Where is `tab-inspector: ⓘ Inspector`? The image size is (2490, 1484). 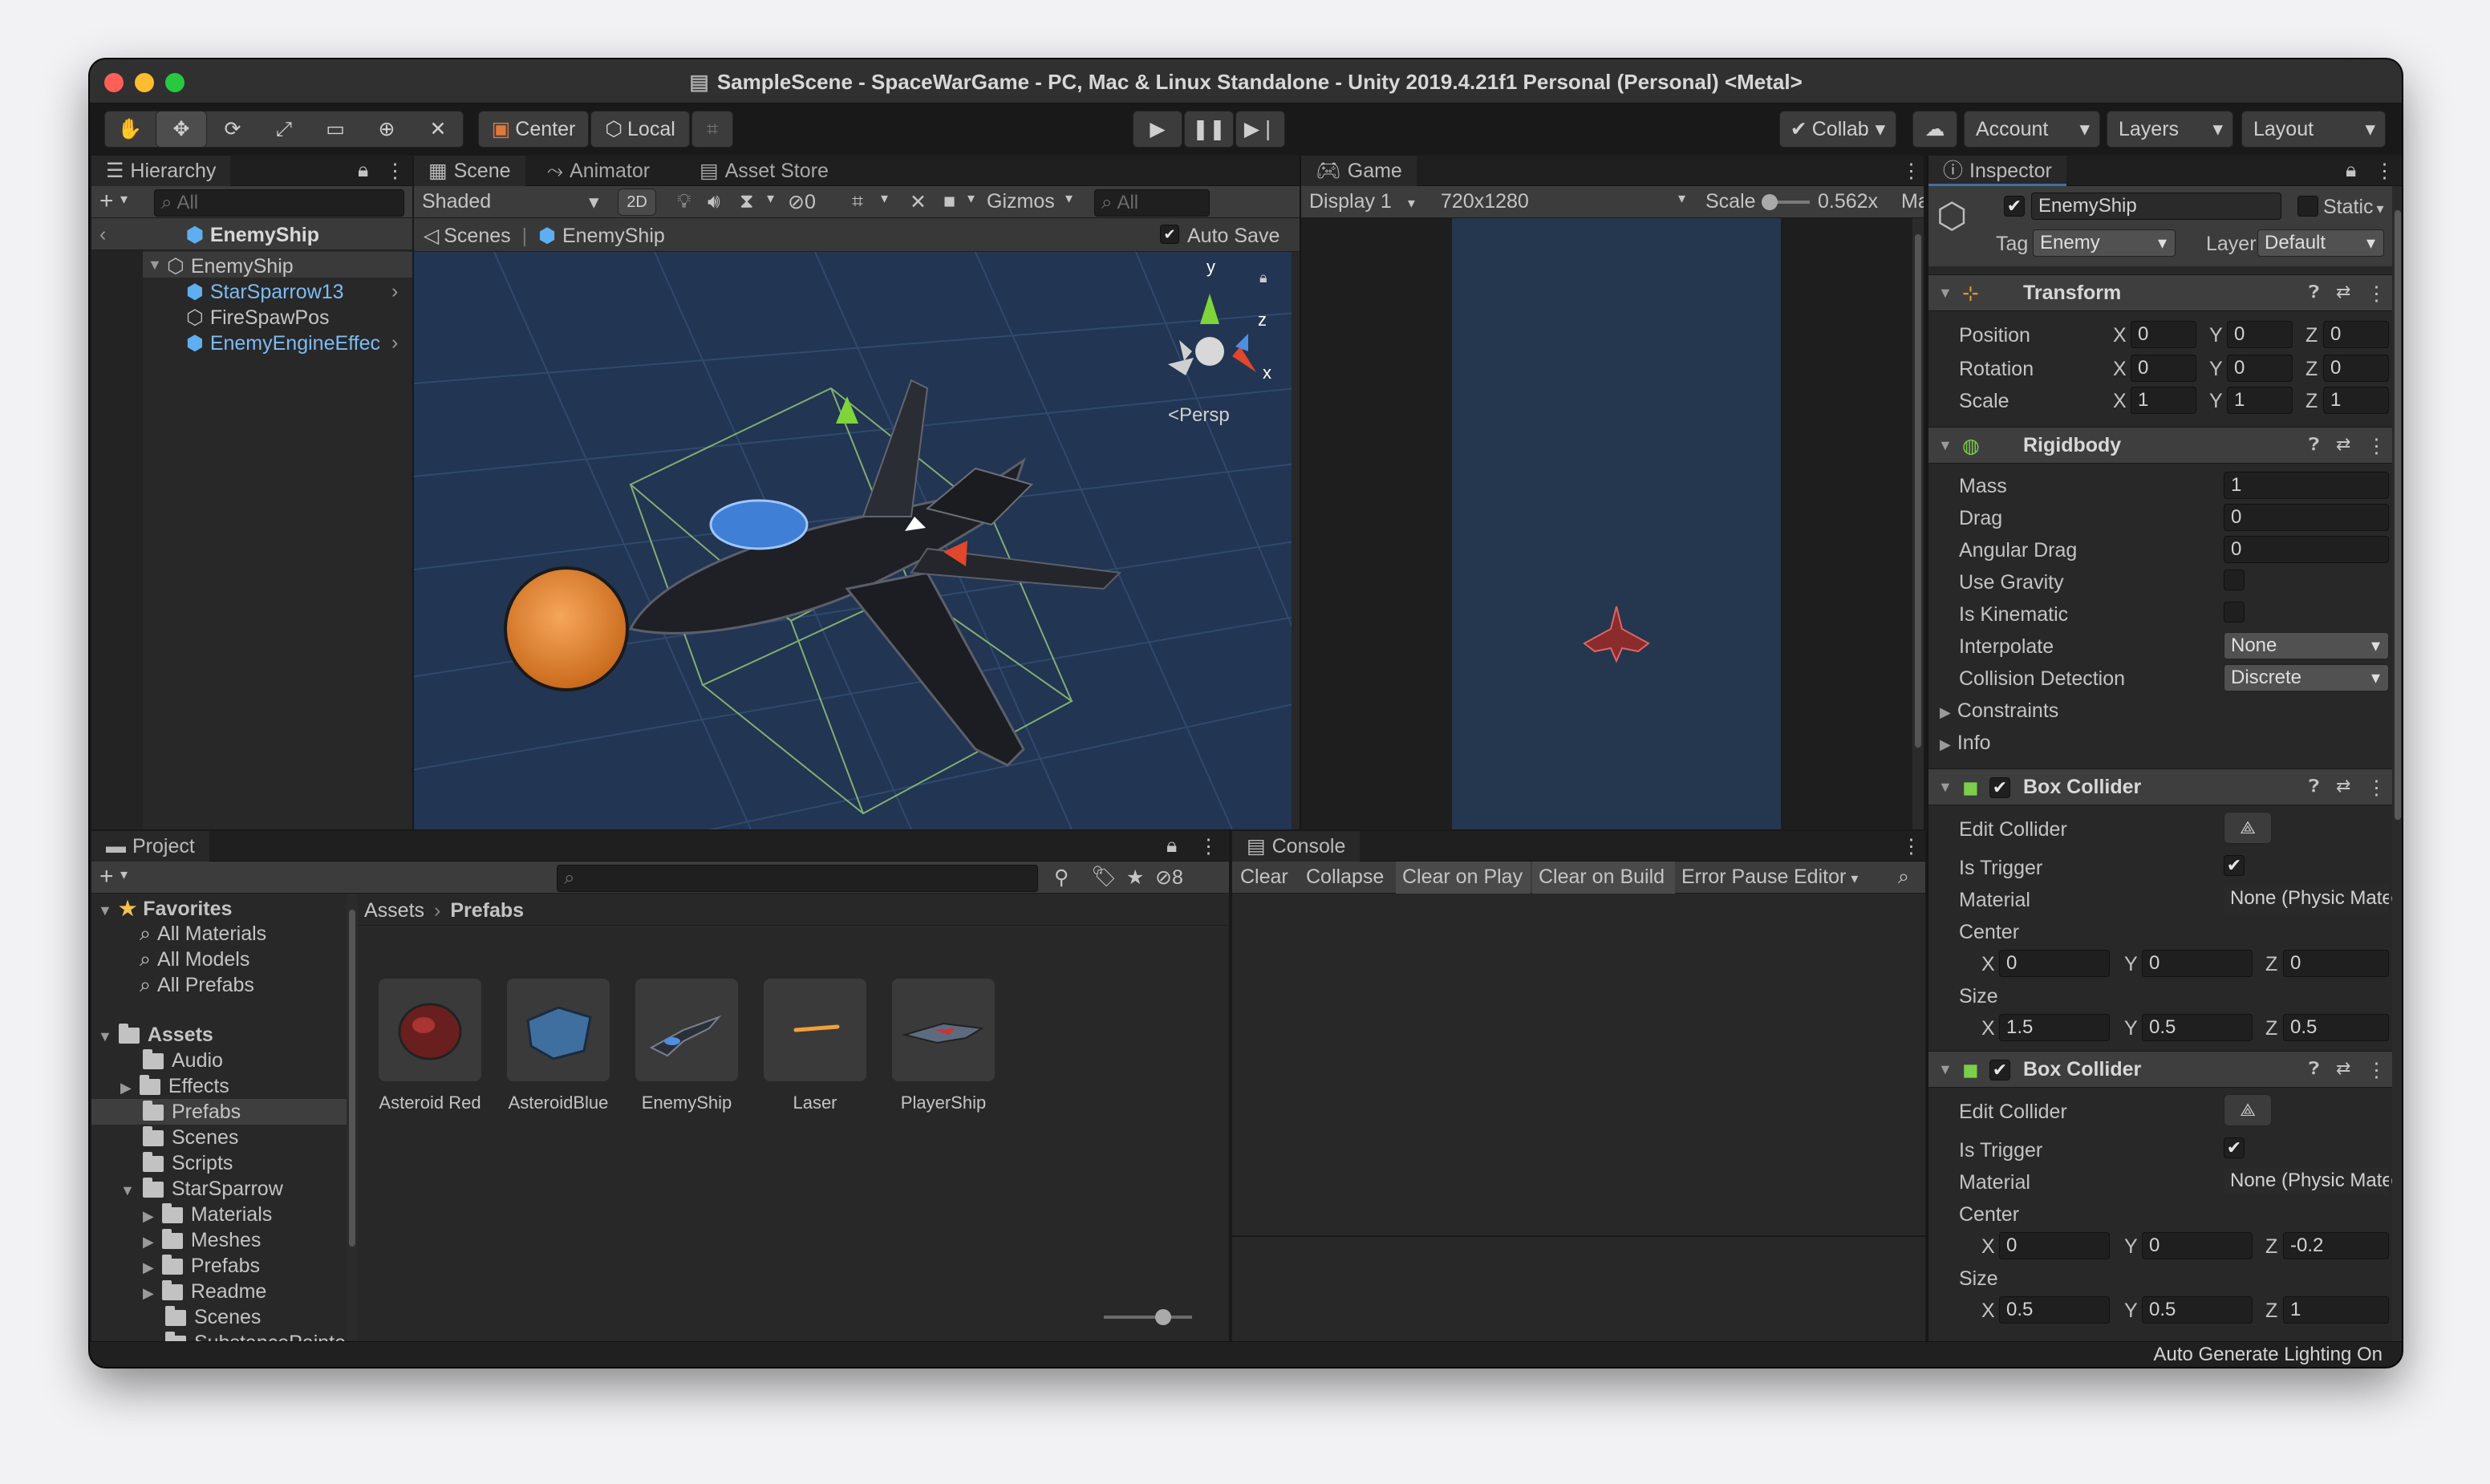
tab-inspector: ⓘ Inspector is located at coordinates (1997, 171).